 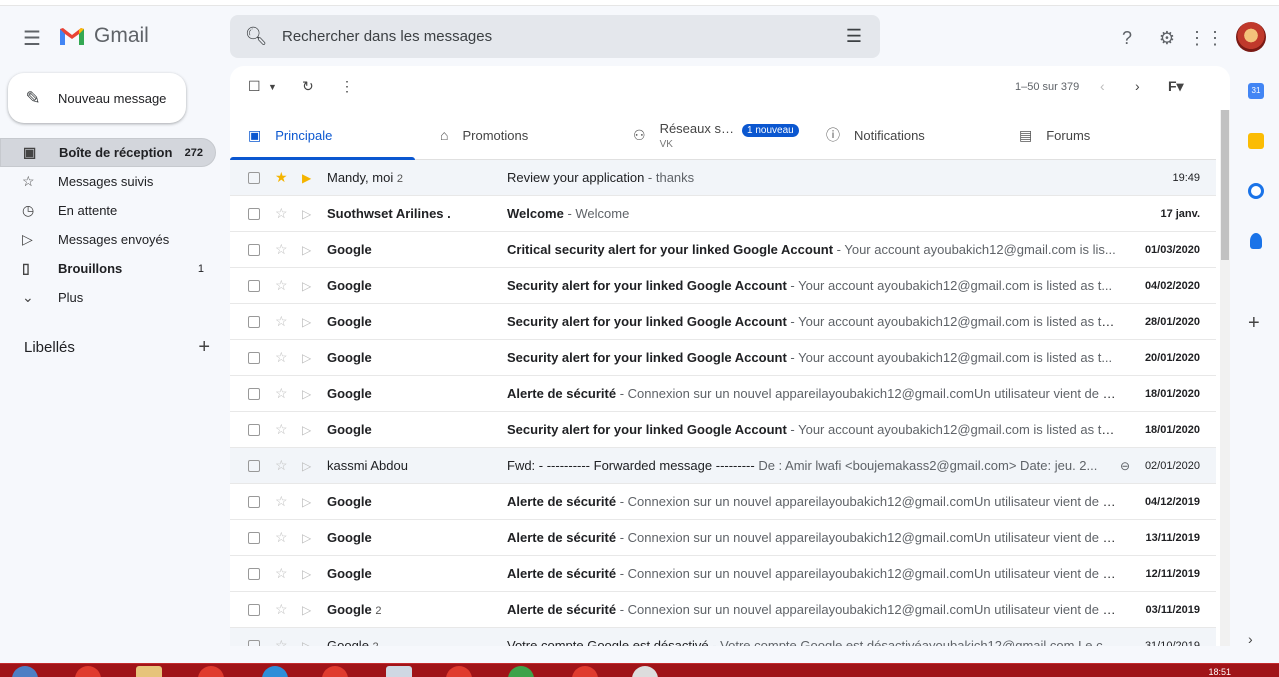 What do you see at coordinates (335, 671) in the screenshot?
I see `chrome-icon` at bounding box center [335, 671].